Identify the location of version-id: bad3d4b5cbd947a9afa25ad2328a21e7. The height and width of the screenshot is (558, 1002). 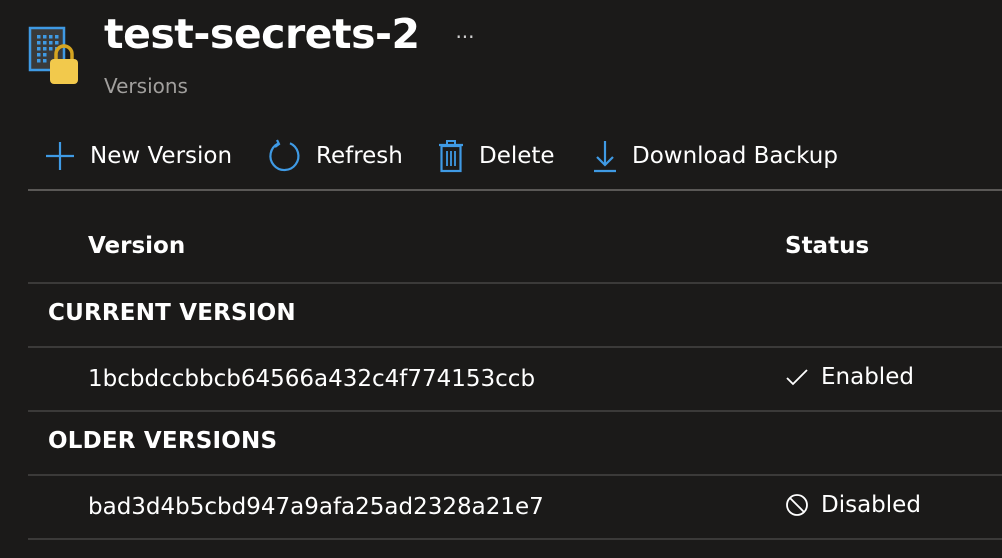
(316, 507).